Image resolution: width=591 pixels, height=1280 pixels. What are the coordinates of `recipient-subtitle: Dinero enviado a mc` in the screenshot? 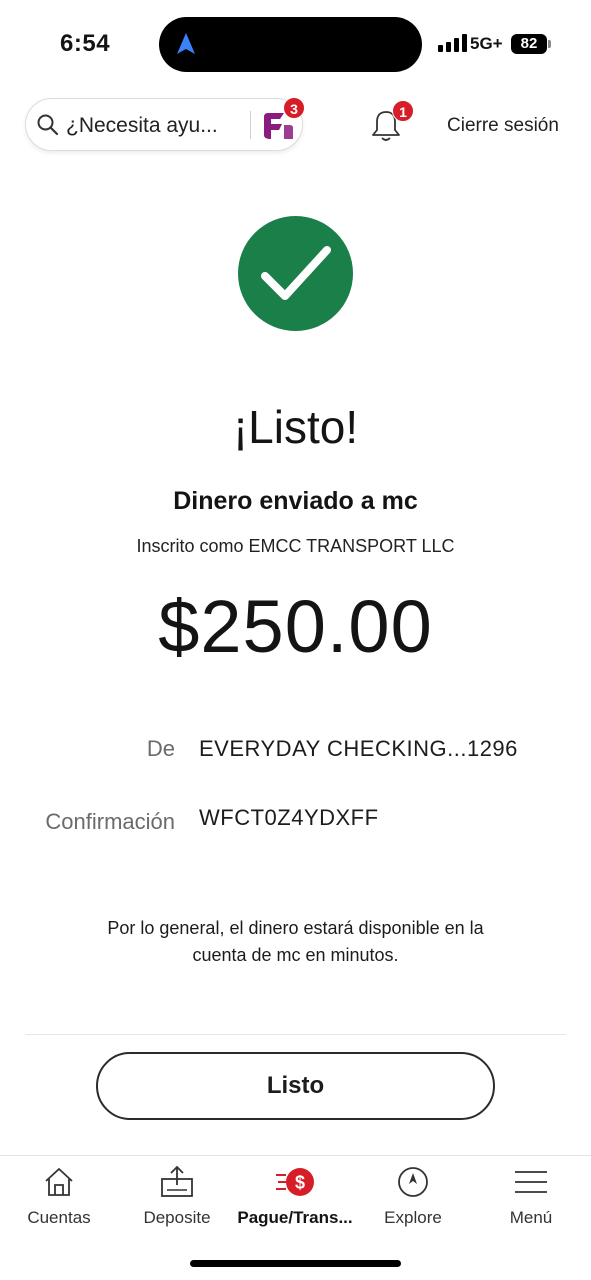 It's located at (295, 501).